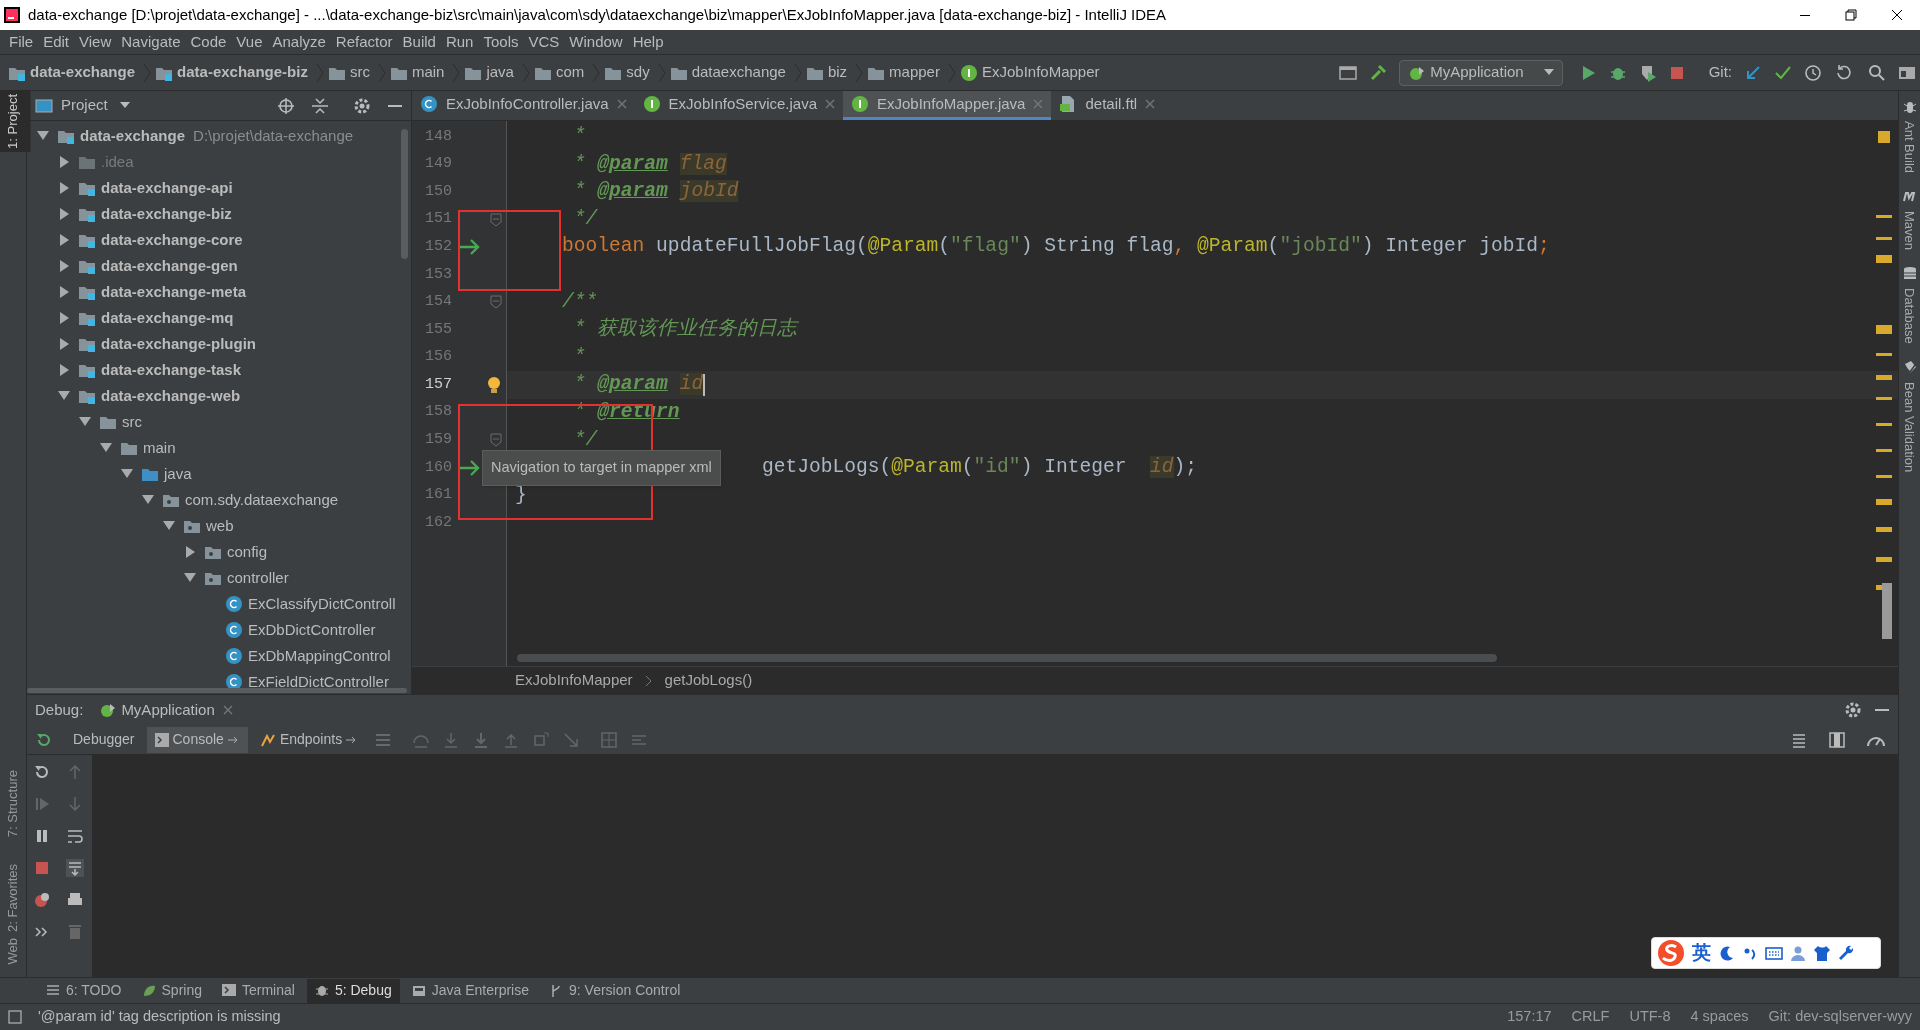 The image size is (1920, 1030). Describe the element at coordinates (1909, 231) in the screenshot. I see `tool-window-tab: Maven` at that location.